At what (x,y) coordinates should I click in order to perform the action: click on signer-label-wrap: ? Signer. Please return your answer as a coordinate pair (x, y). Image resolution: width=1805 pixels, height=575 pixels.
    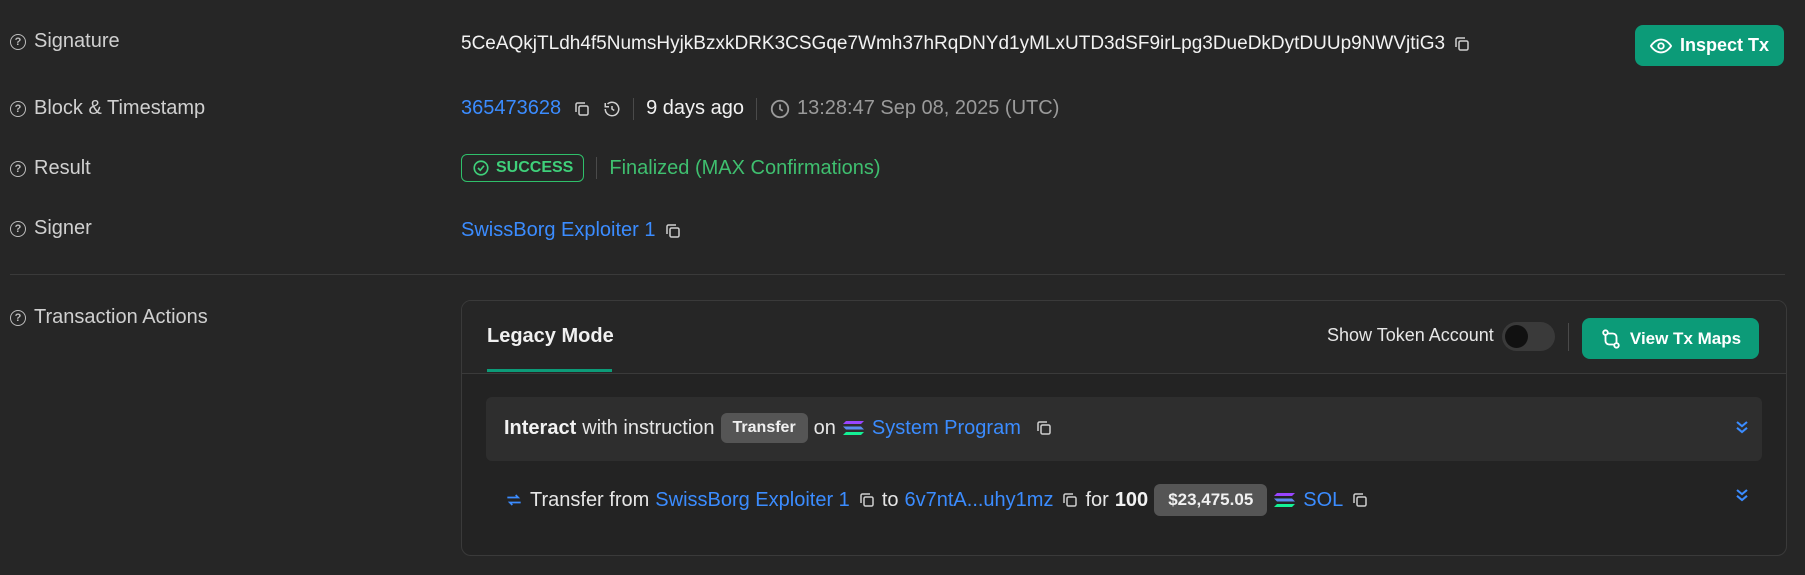
    Looking at the image, I should click on (51, 228).